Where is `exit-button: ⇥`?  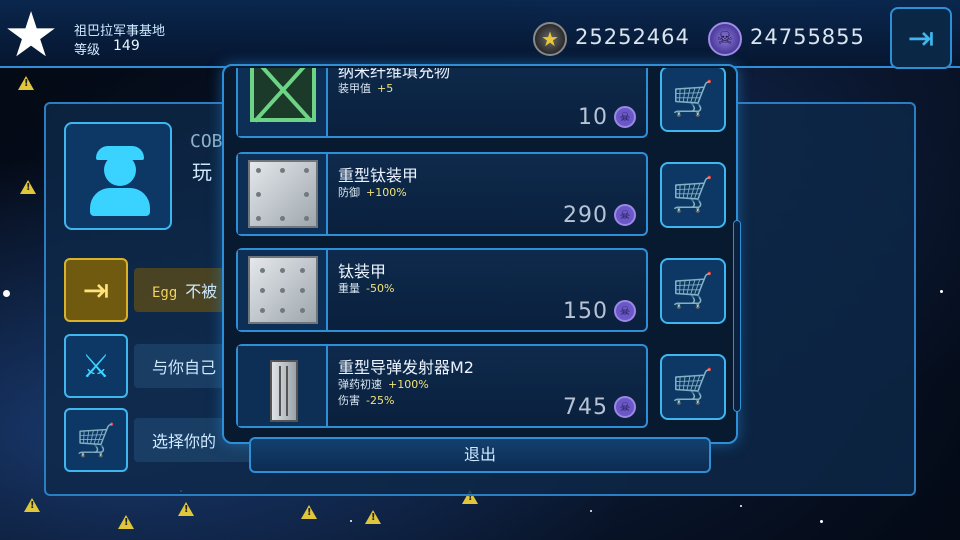 exit-button: ⇥ is located at coordinates (921, 38).